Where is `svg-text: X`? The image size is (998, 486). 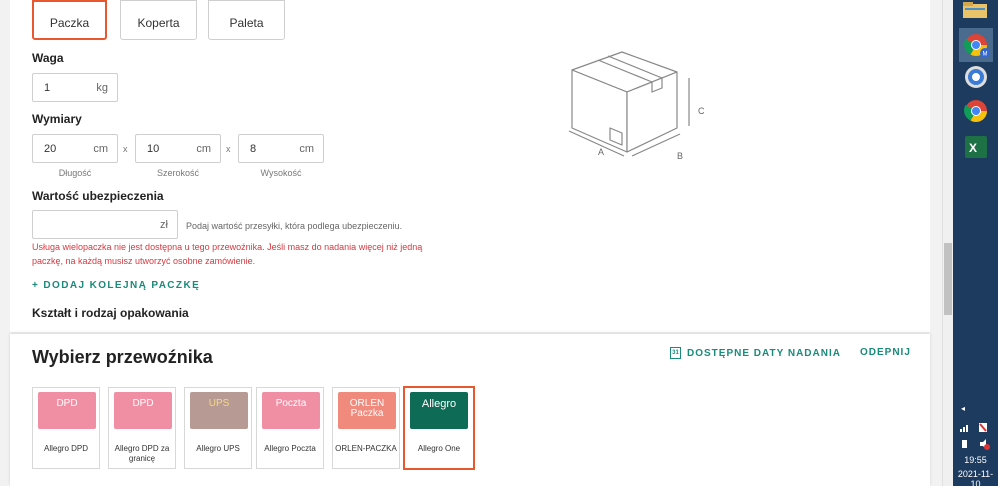
svg-text: X is located at coordinates (973, 148).